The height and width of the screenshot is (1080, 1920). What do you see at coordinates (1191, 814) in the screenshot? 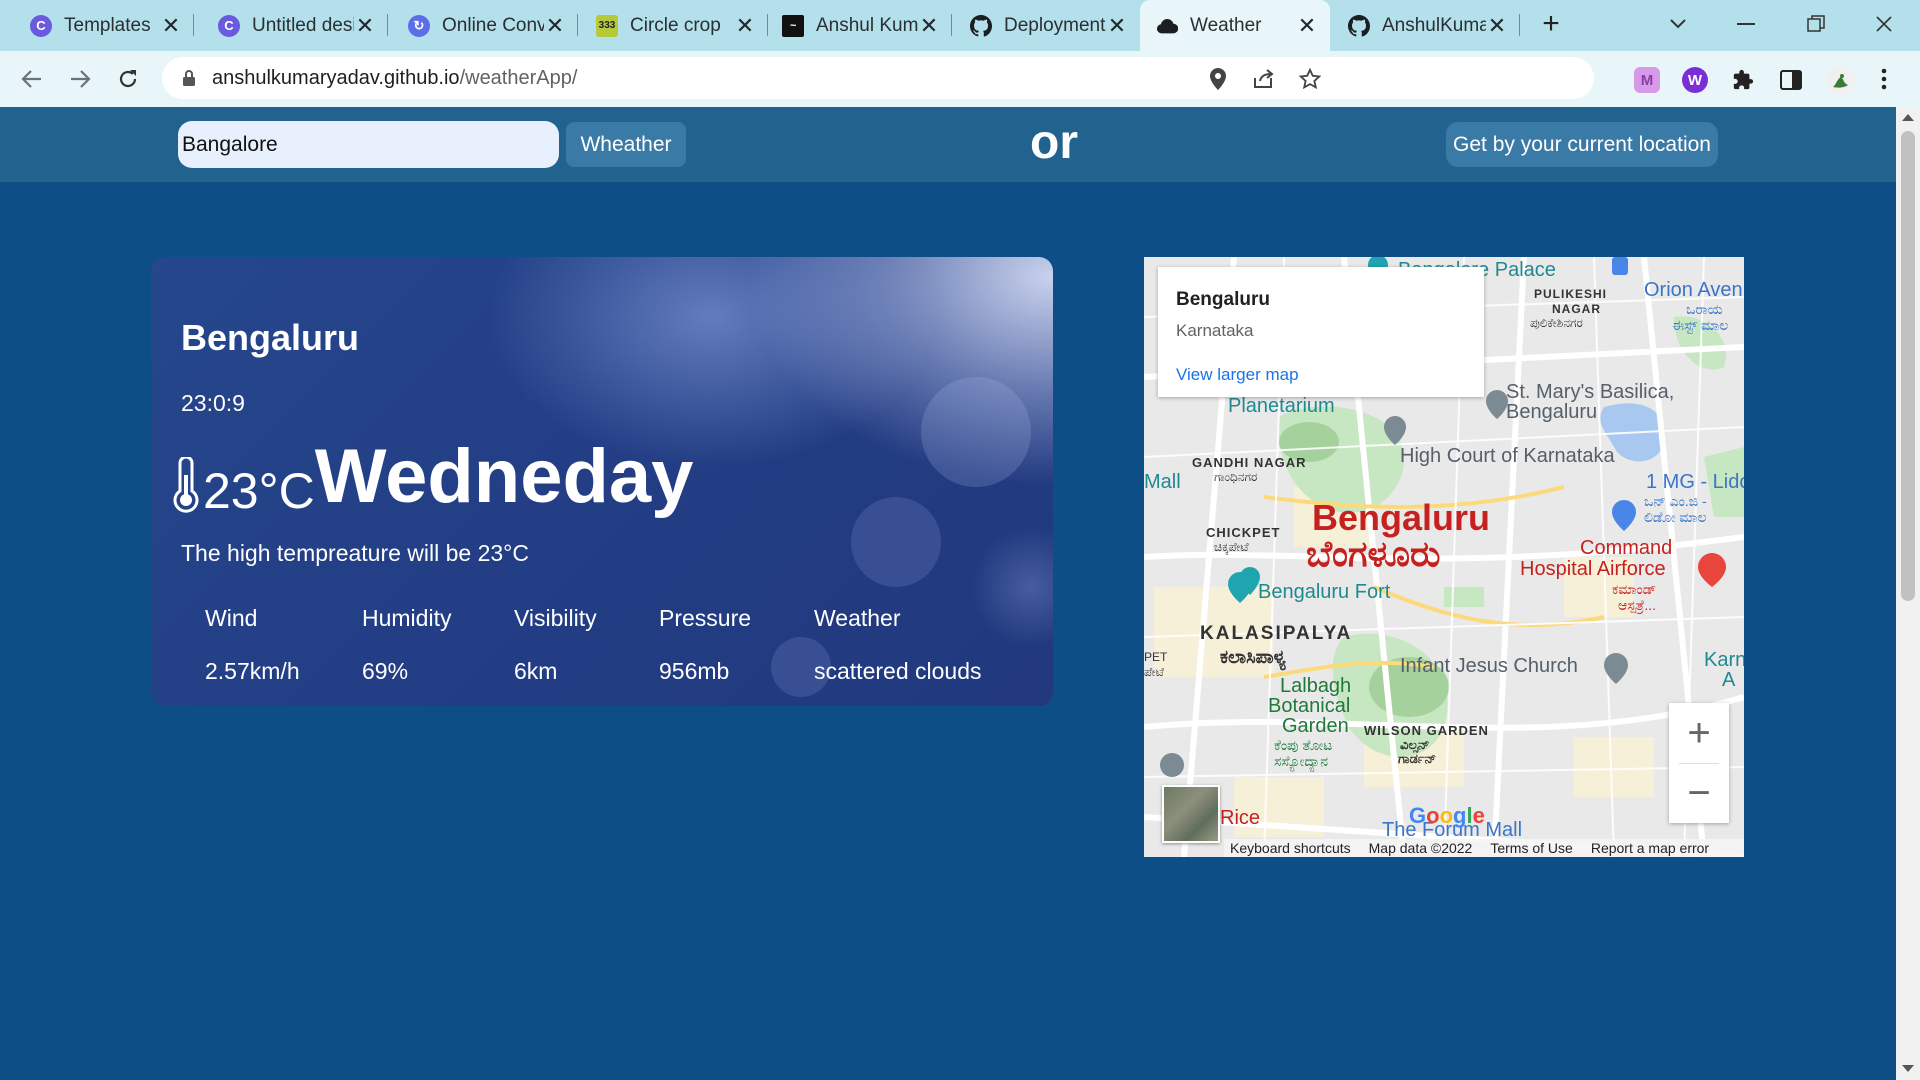
I see `satellite-toggle-thumbnail` at bounding box center [1191, 814].